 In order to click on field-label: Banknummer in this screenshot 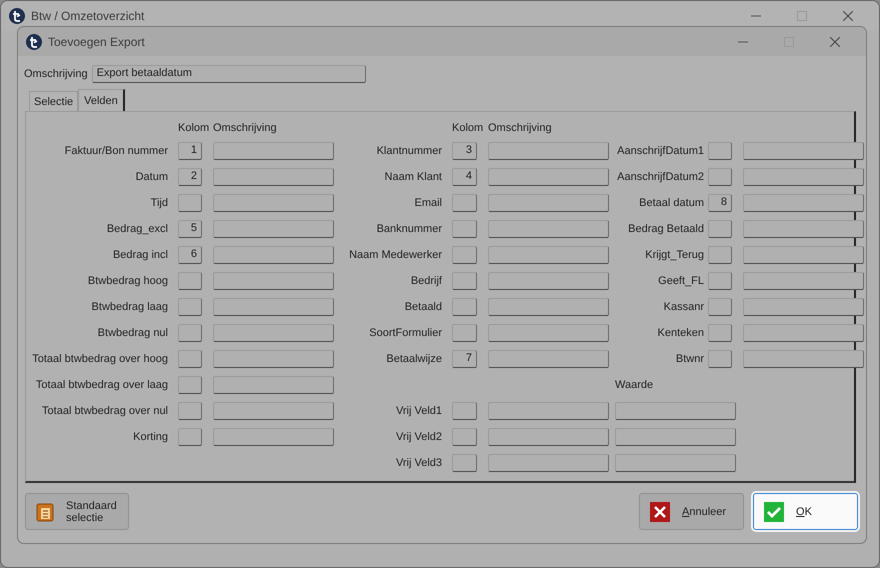, I will do `click(409, 229)`.